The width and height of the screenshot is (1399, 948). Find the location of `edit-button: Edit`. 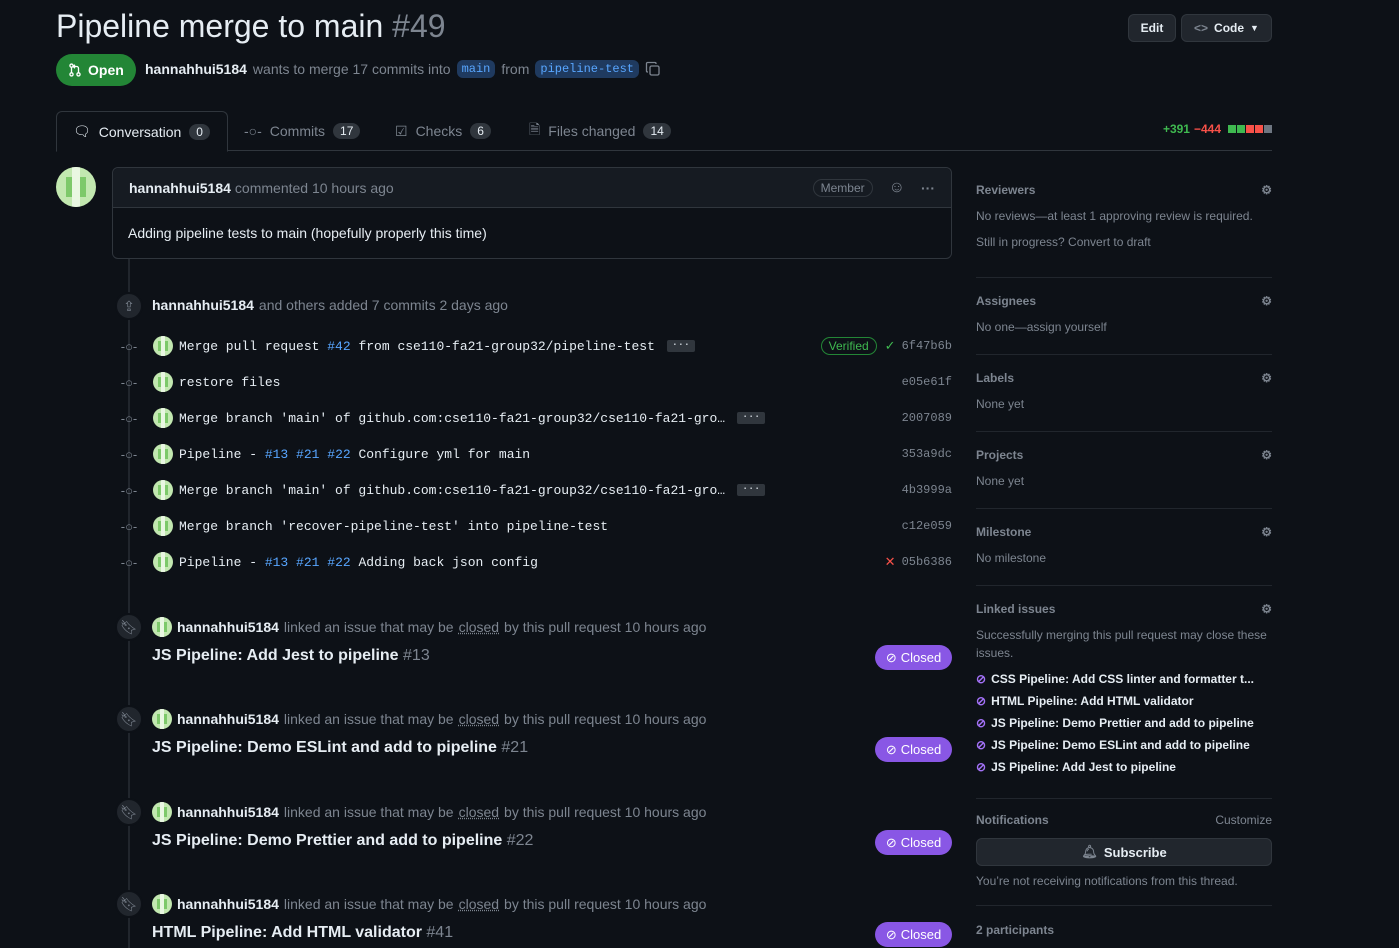

edit-button: Edit is located at coordinates (1152, 28).